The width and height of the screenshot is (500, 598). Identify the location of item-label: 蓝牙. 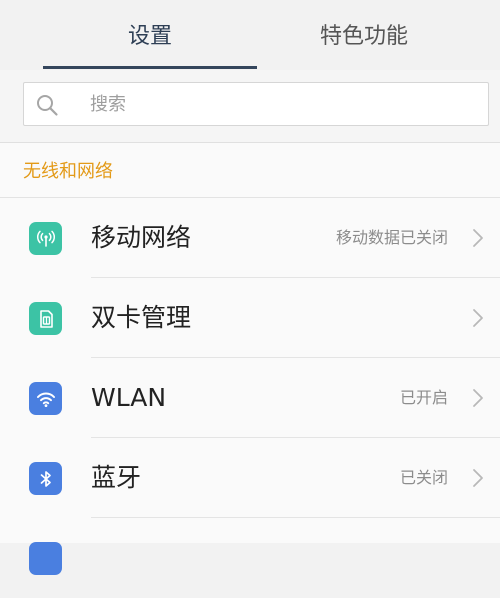
(116, 477).